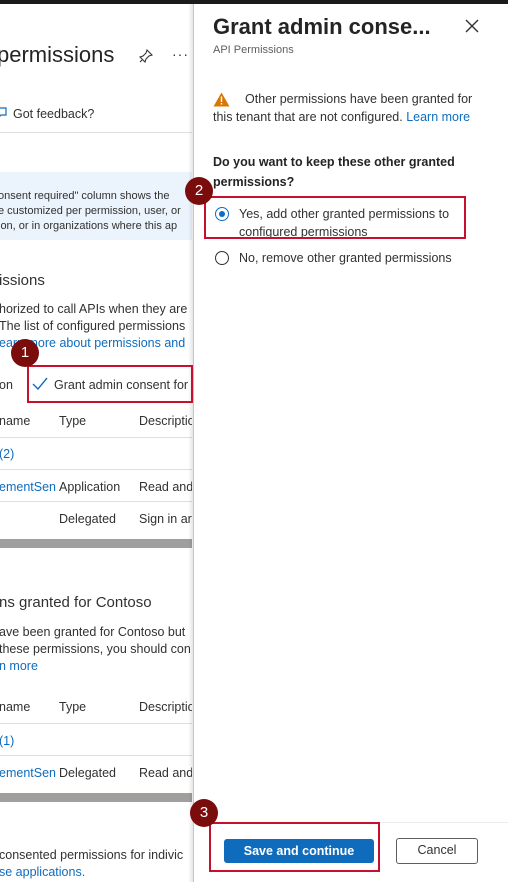  I want to click on callout-badge-1: 1, so click(25, 353).